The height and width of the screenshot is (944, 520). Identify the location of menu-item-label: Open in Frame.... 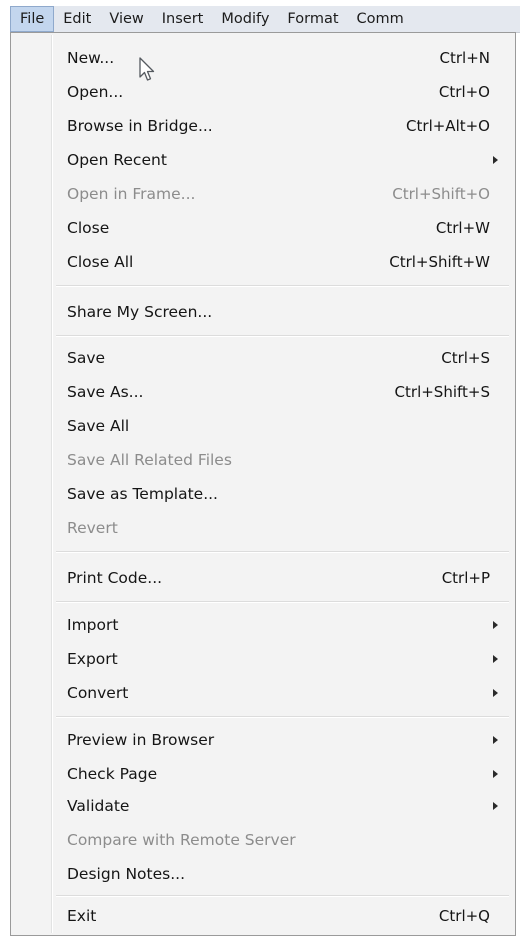
(131, 194).